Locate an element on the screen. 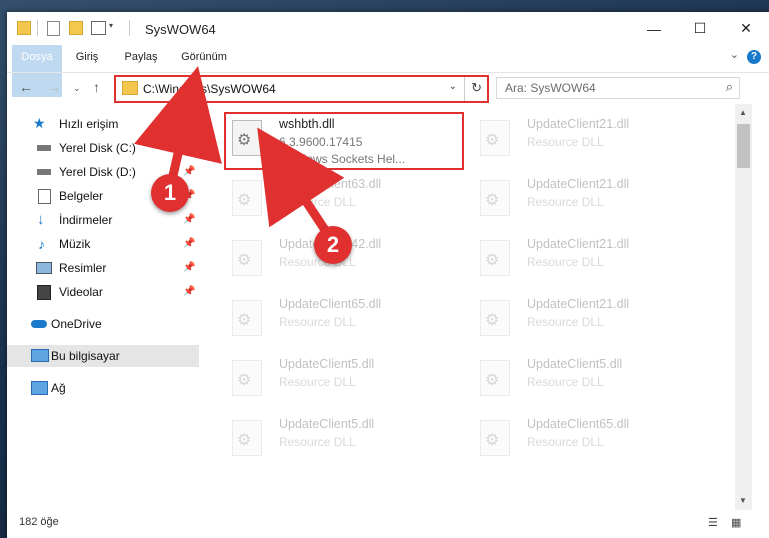 The height and width of the screenshot is (538, 769). annotation-arrows is located at coordinates (239, 150).